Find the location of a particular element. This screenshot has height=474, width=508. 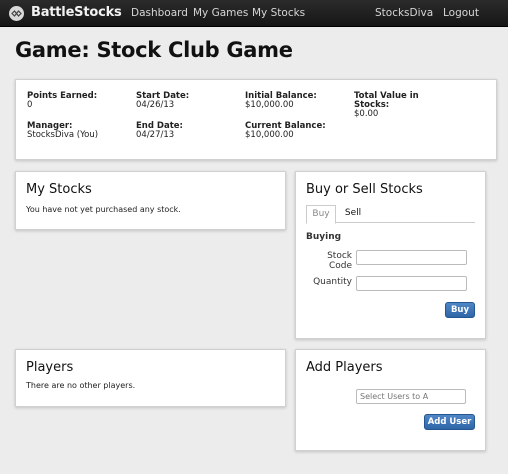

select-users-input is located at coordinates (411, 396).